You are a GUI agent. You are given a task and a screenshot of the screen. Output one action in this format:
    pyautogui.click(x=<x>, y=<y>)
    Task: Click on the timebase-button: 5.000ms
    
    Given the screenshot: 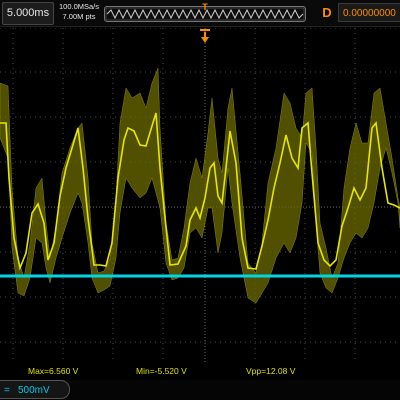 What is the action you would take?
    pyautogui.click(x=28, y=13)
    